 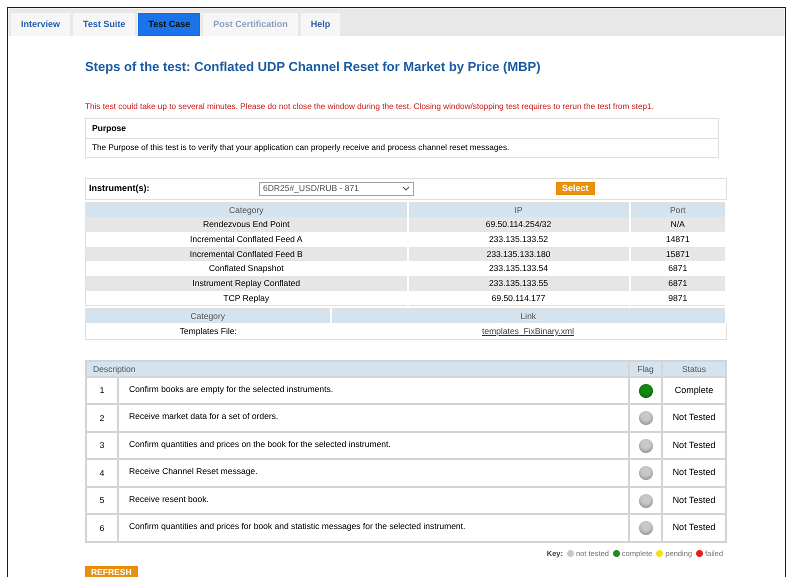 I want to click on step-description: Receive resent book., so click(x=373, y=500).